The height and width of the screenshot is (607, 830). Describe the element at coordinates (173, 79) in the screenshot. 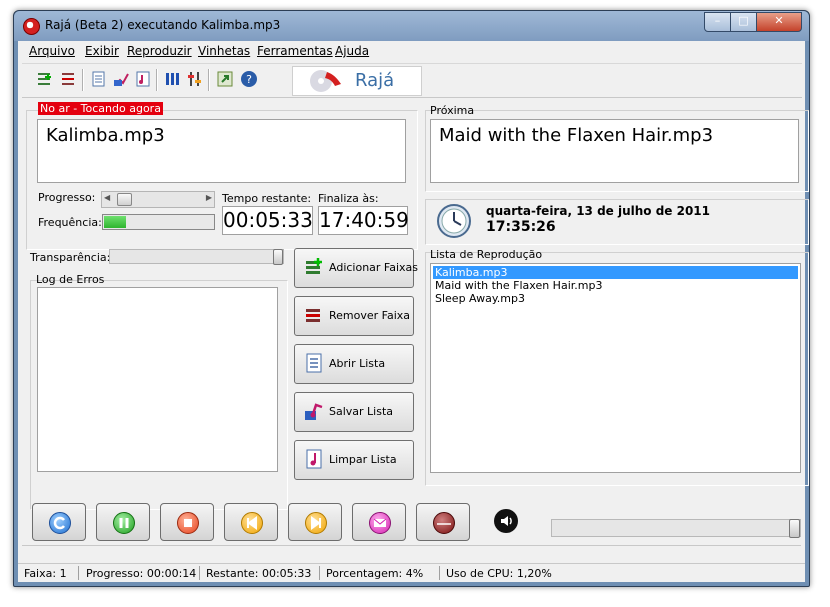

I see `equalizer-icon` at that location.